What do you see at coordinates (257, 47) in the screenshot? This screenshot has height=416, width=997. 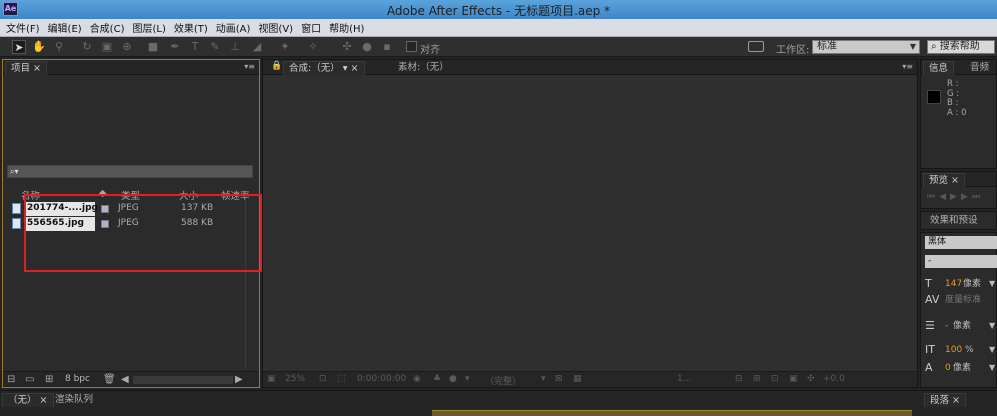 I see `eraser-tool-icon: ◢` at bounding box center [257, 47].